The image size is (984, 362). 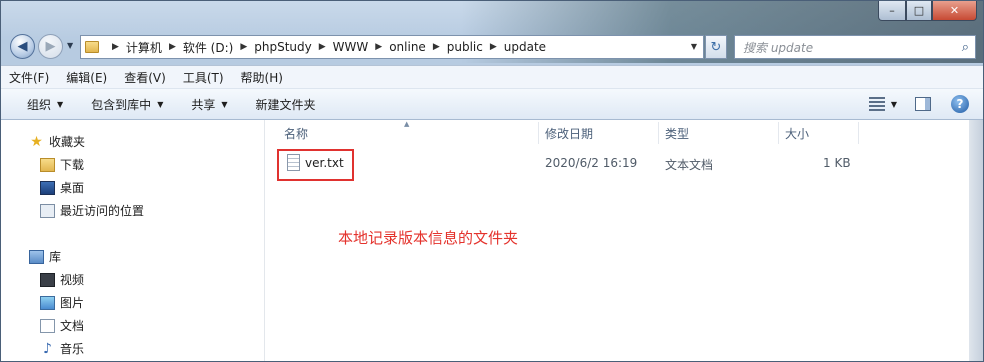 I want to click on sidebar-item-label: 视频, so click(x=72, y=280).